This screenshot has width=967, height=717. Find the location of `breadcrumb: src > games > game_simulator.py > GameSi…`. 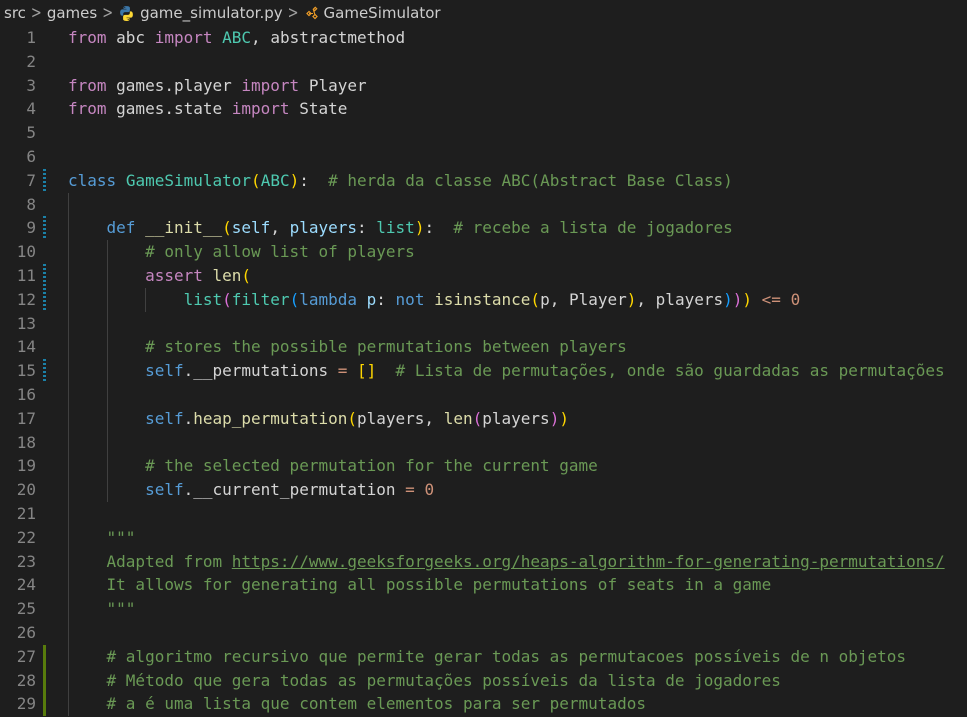

breadcrumb: src > games > game_simulator.py > GameSi… is located at coordinates (483, 13).